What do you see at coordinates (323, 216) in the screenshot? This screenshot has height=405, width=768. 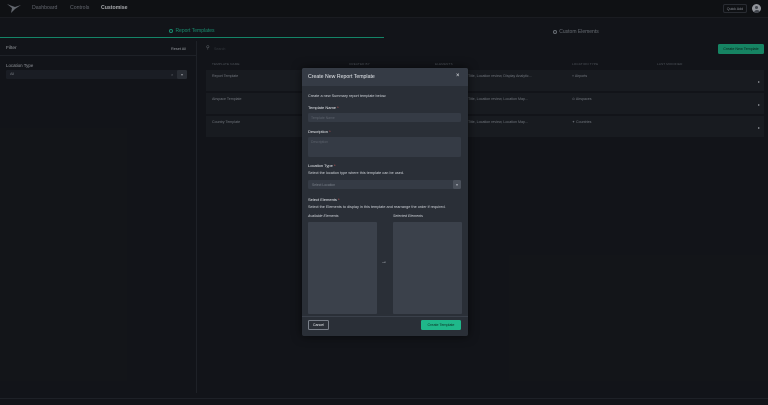 I see `available-elements-title: Available Elements` at bounding box center [323, 216].